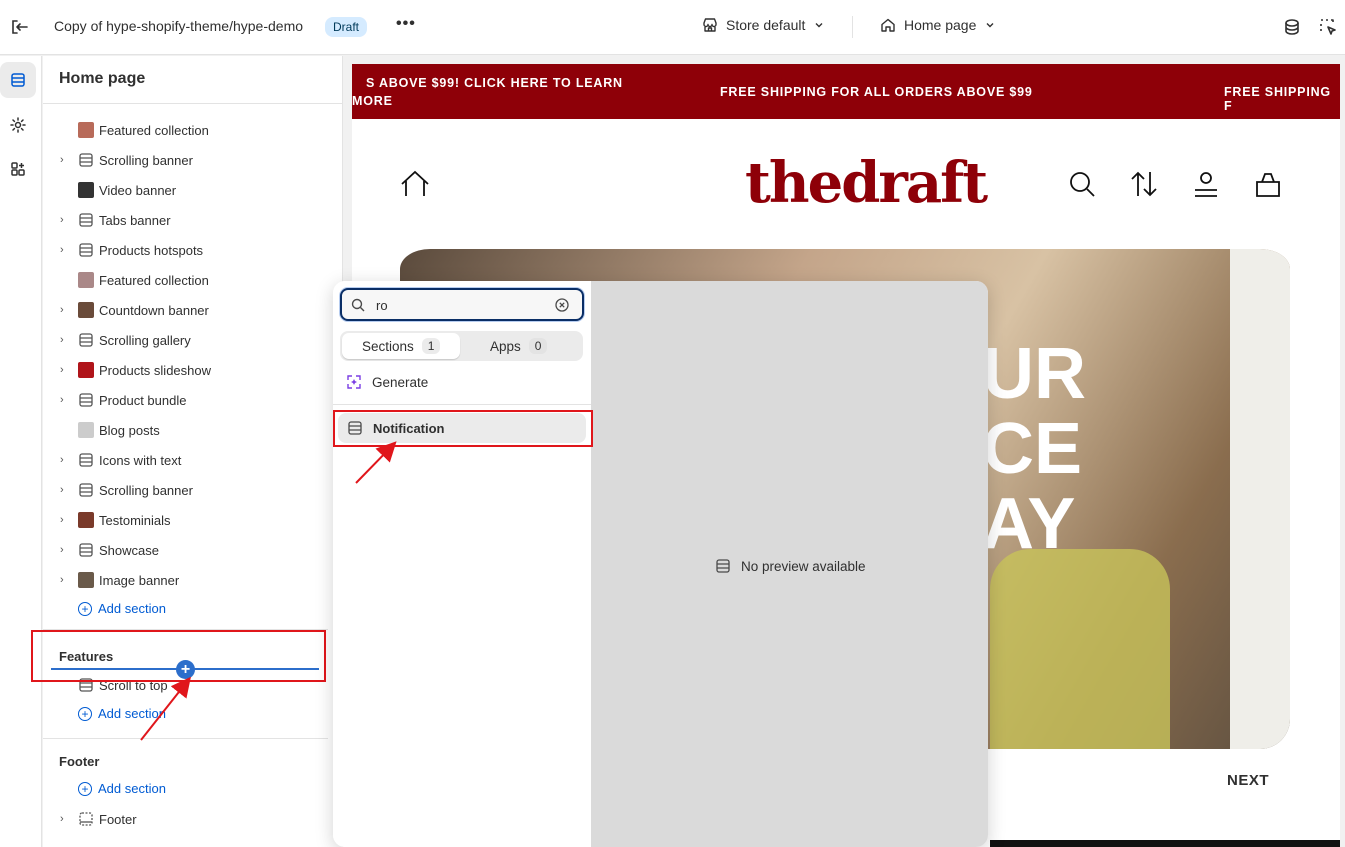  What do you see at coordinates (1268, 184) in the screenshot?
I see `cart-icon` at bounding box center [1268, 184].